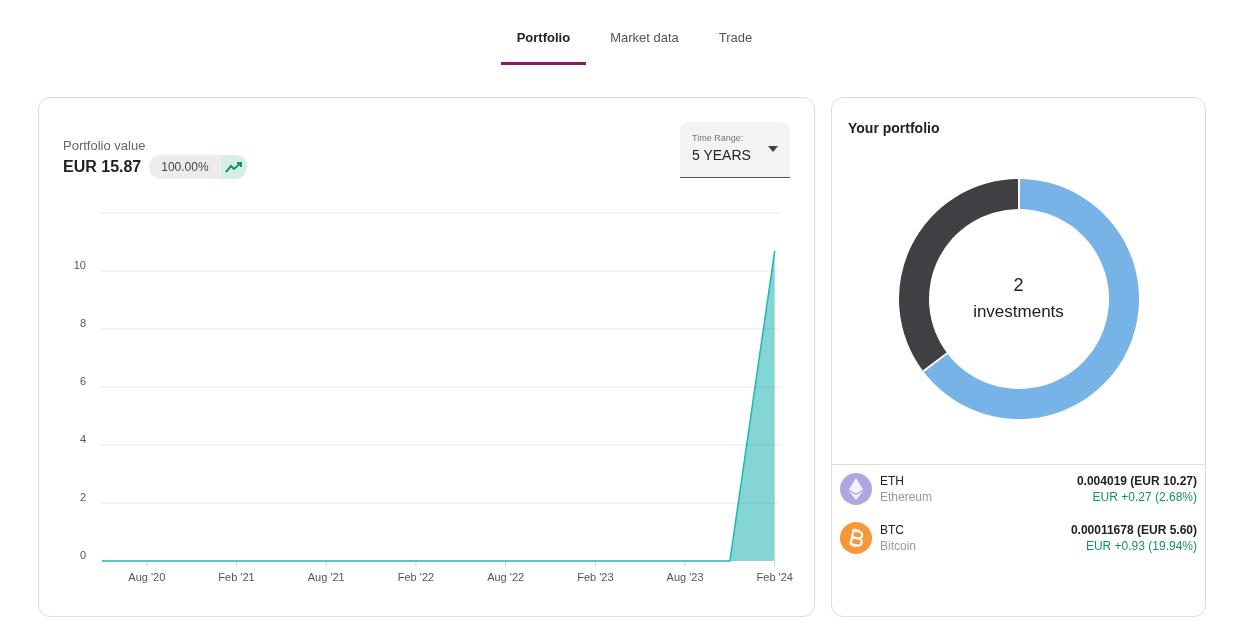 Image resolution: width=1239 pixels, height=629 pixels. Describe the element at coordinates (185, 167) in the screenshot. I see `change-percent: 100.00%` at that location.